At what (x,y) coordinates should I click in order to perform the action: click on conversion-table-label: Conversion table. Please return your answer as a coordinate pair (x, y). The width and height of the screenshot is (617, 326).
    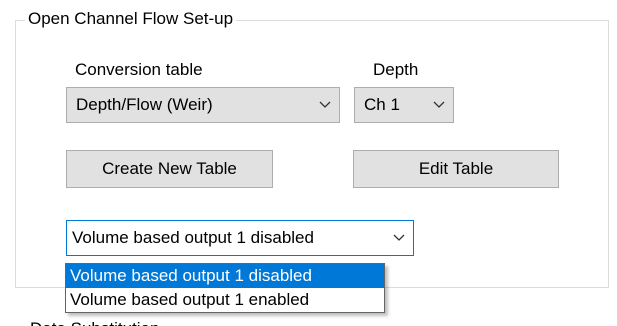
    Looking at the image, I should click on (139, 69).